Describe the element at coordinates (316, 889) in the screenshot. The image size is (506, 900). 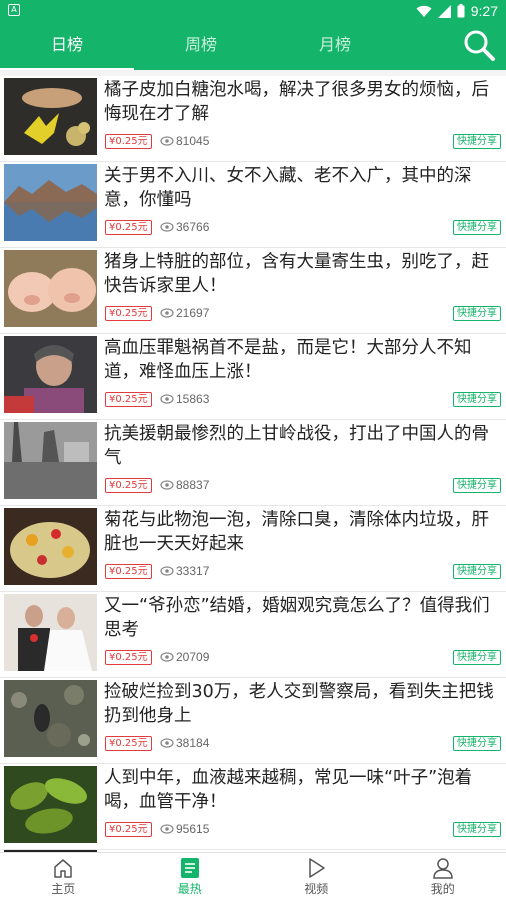
I see `nav-video-label: 视频` at that location.